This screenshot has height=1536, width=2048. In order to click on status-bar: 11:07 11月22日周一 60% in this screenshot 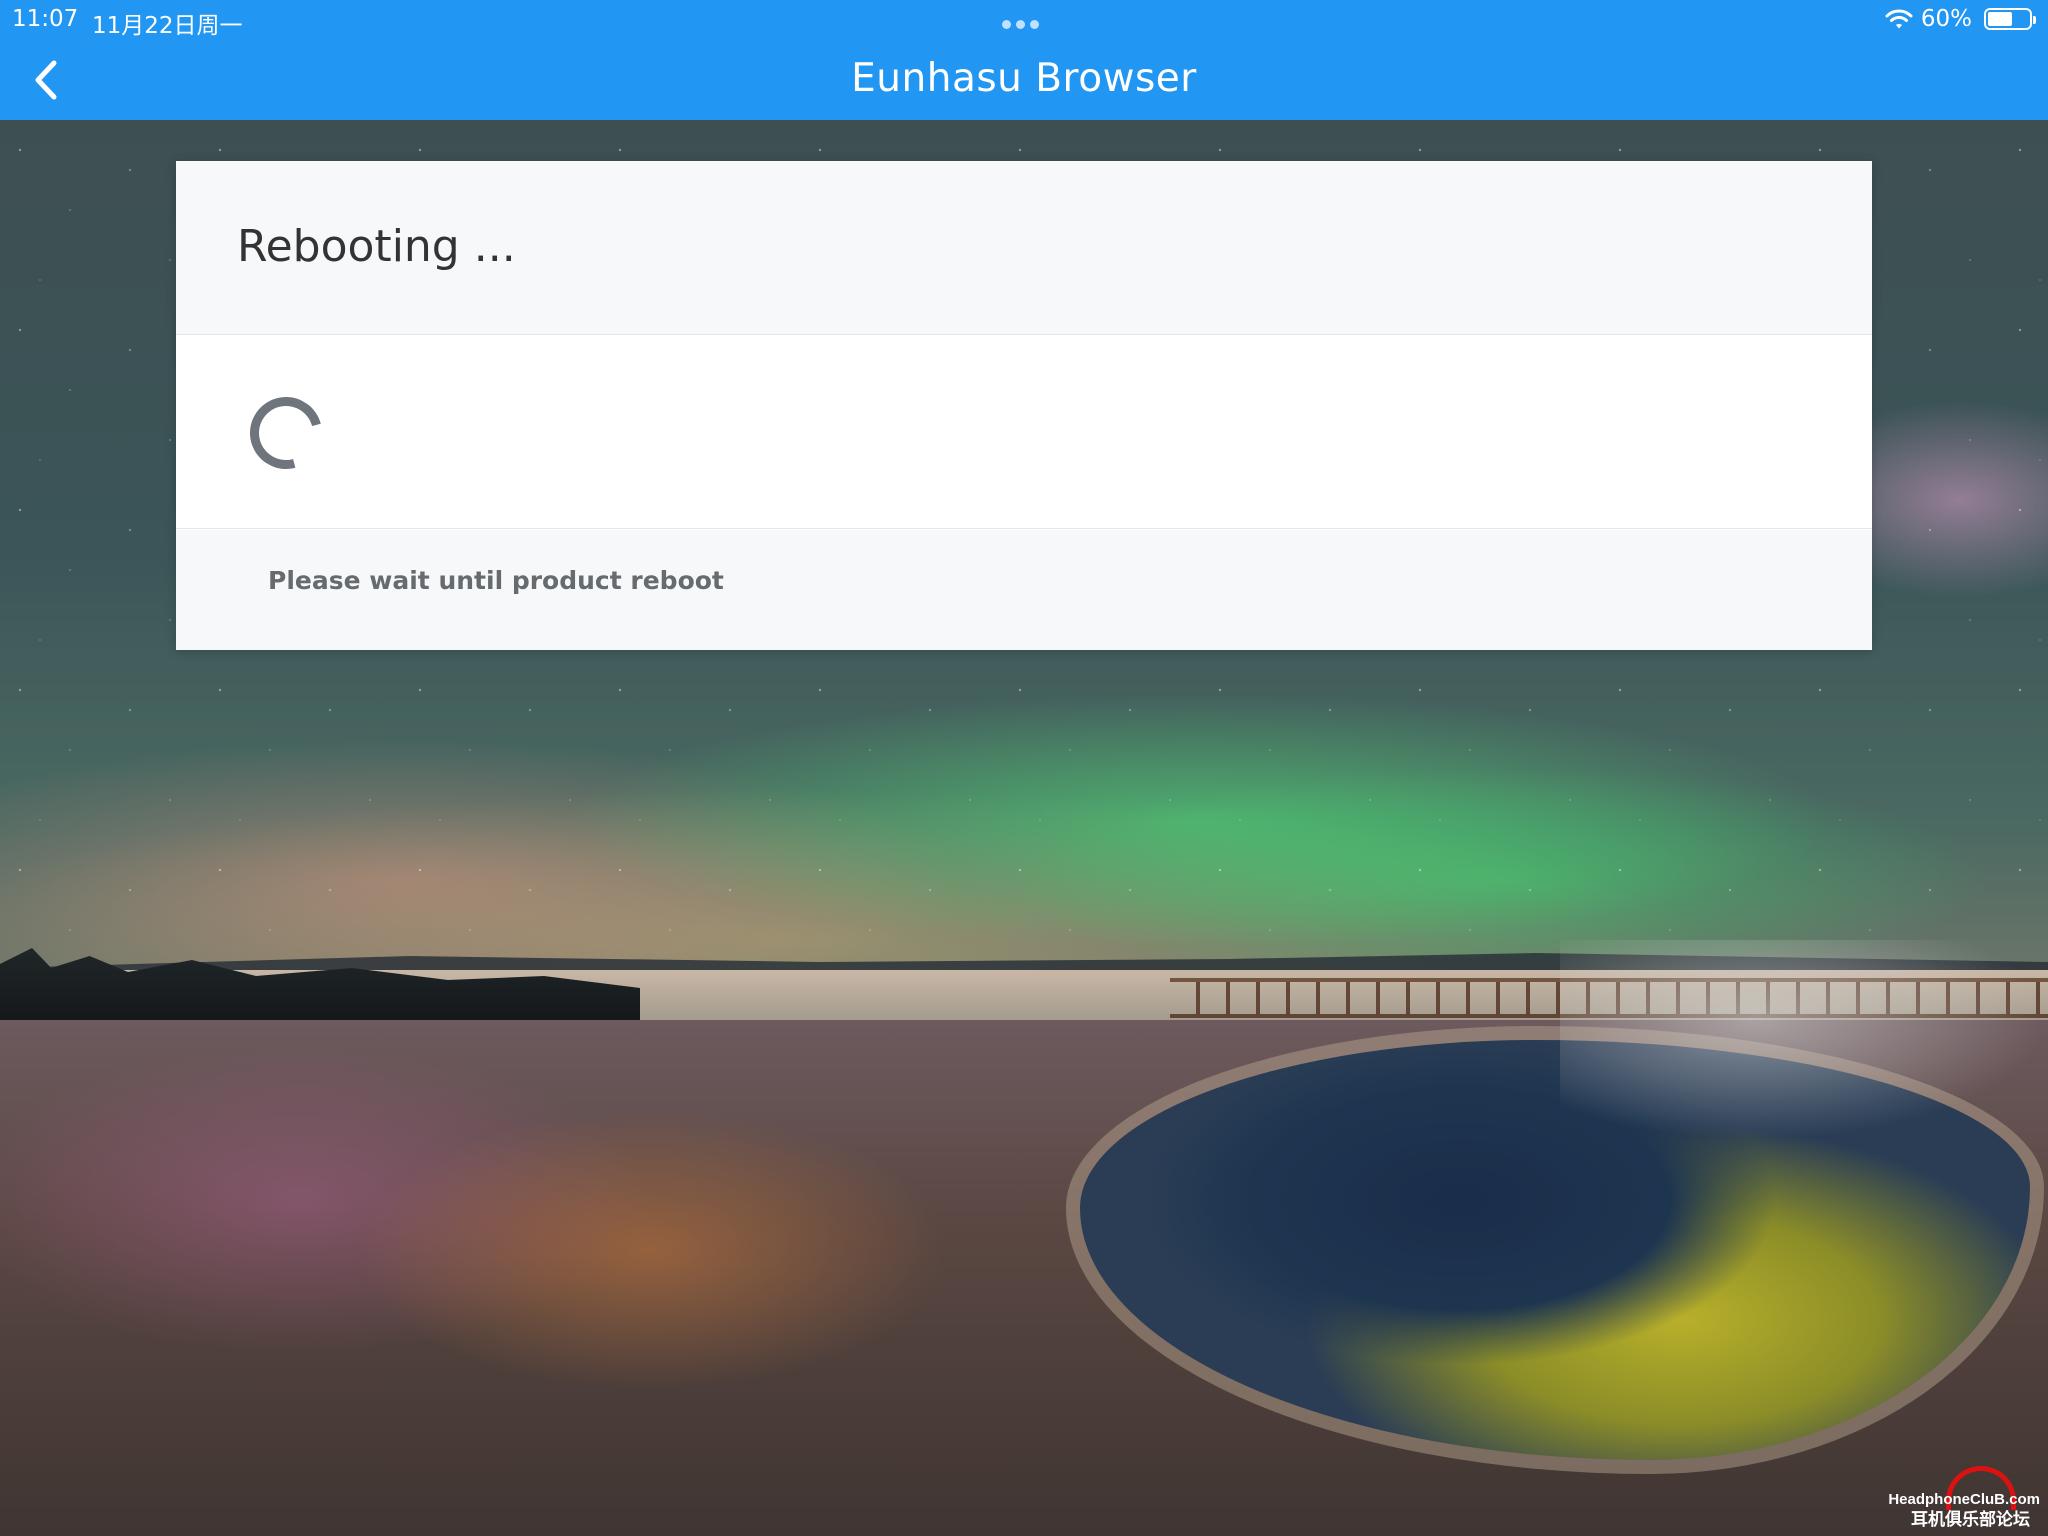, I will do `click(1024, 20)`.